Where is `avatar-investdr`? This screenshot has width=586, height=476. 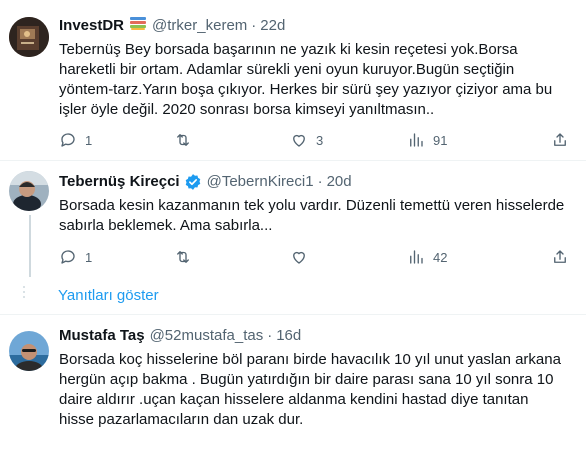 avatar-investdr is located at coordinates (29, 37).